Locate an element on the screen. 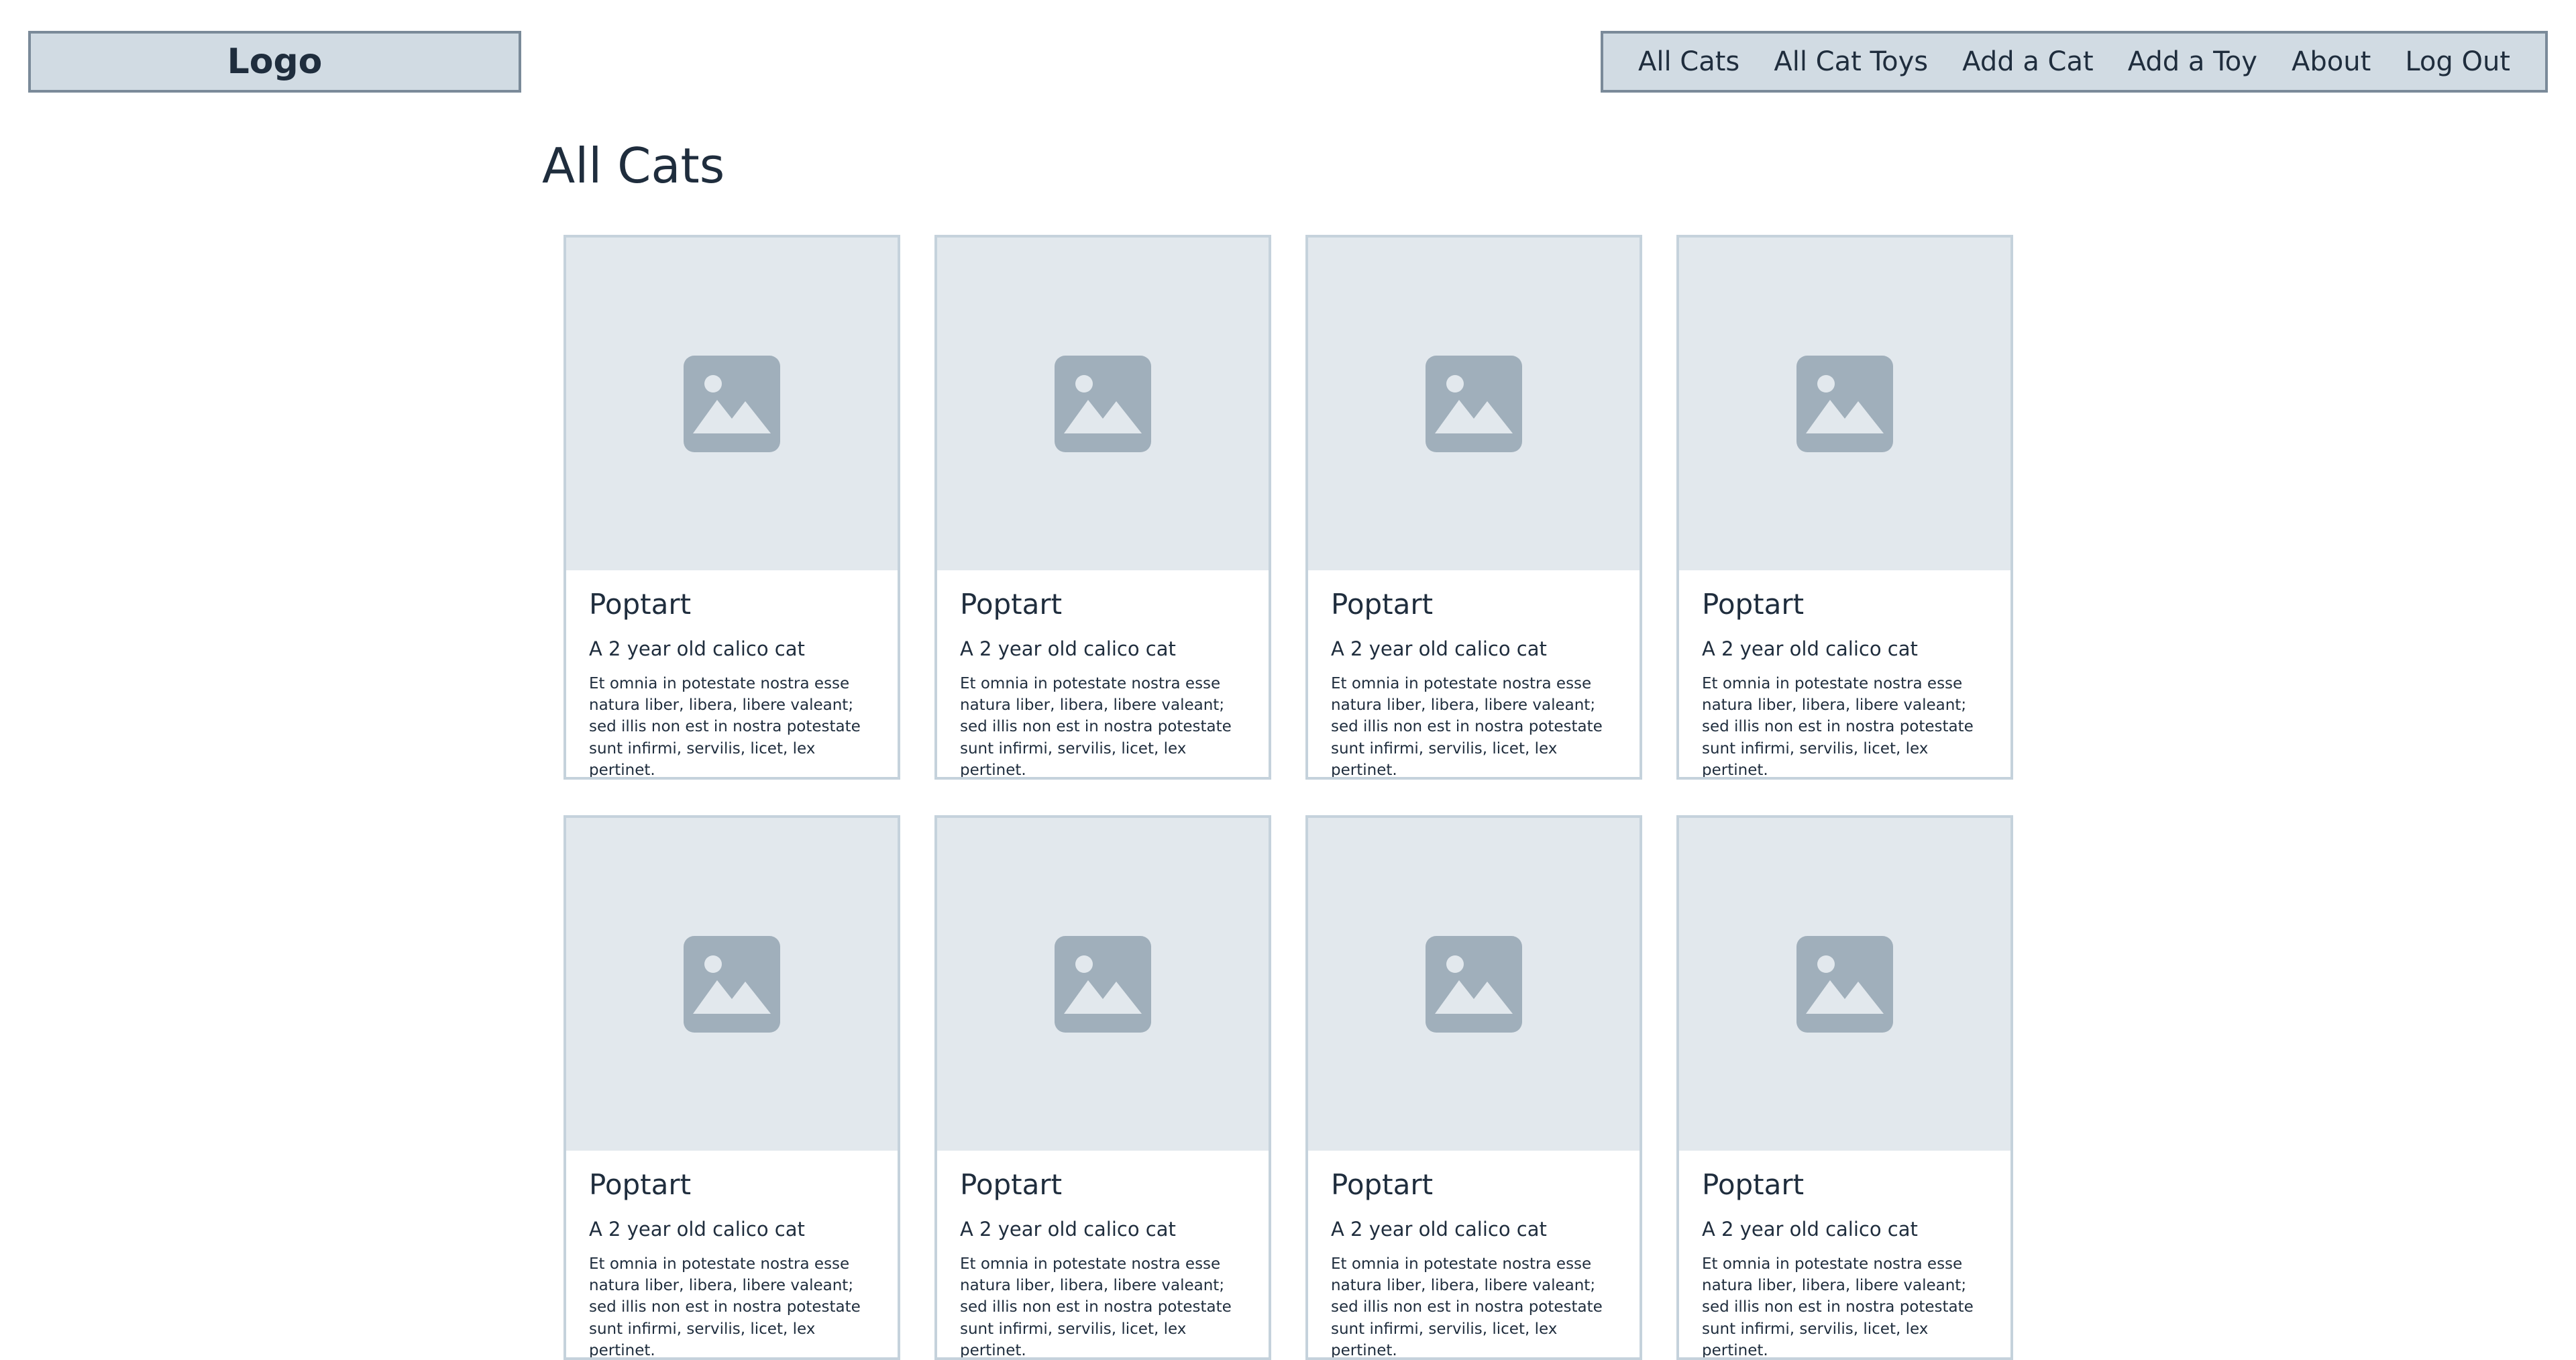 The image size is (2576, 1360). nav-all-cats: All Cats is located at coordinates (1688, 62).